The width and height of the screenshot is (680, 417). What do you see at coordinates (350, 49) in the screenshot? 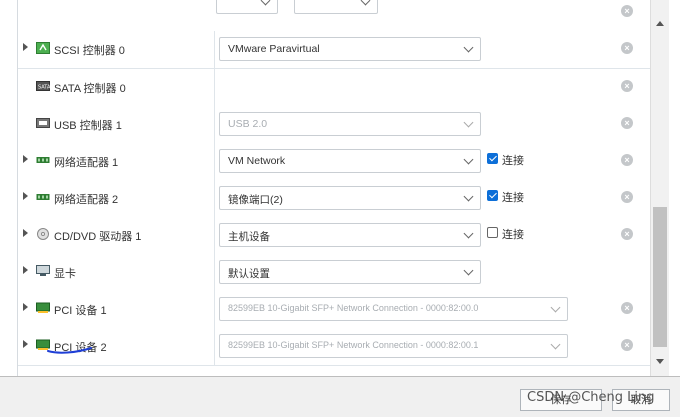
I see `scsi-type-select: VMware Paravirtual` at bounding box center [350, 49].